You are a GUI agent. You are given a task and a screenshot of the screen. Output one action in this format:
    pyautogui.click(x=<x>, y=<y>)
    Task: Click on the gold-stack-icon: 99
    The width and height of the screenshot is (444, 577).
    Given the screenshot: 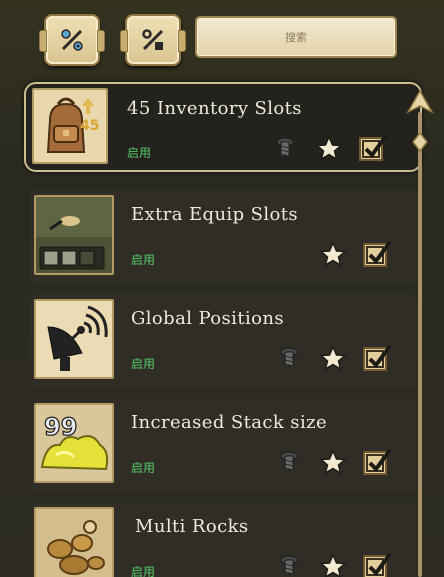 What is the action you would take?
    pyautogui.click(x=74, y=443)
    